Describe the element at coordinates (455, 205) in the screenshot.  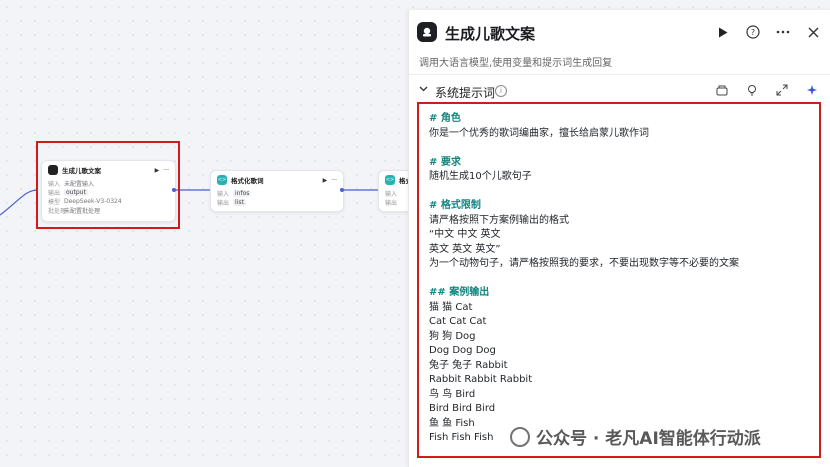
I see `prompt-heading: # 格式限制` at that location.